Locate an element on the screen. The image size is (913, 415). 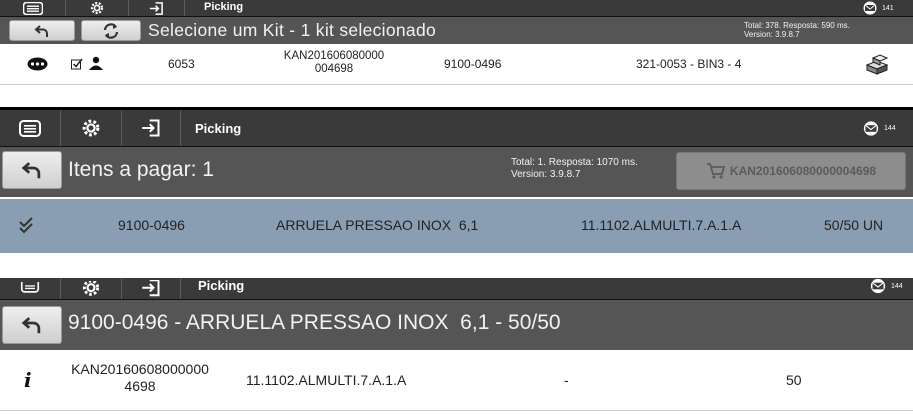
kanban-code-line2: 4698 is located at coordinates (140, 385).